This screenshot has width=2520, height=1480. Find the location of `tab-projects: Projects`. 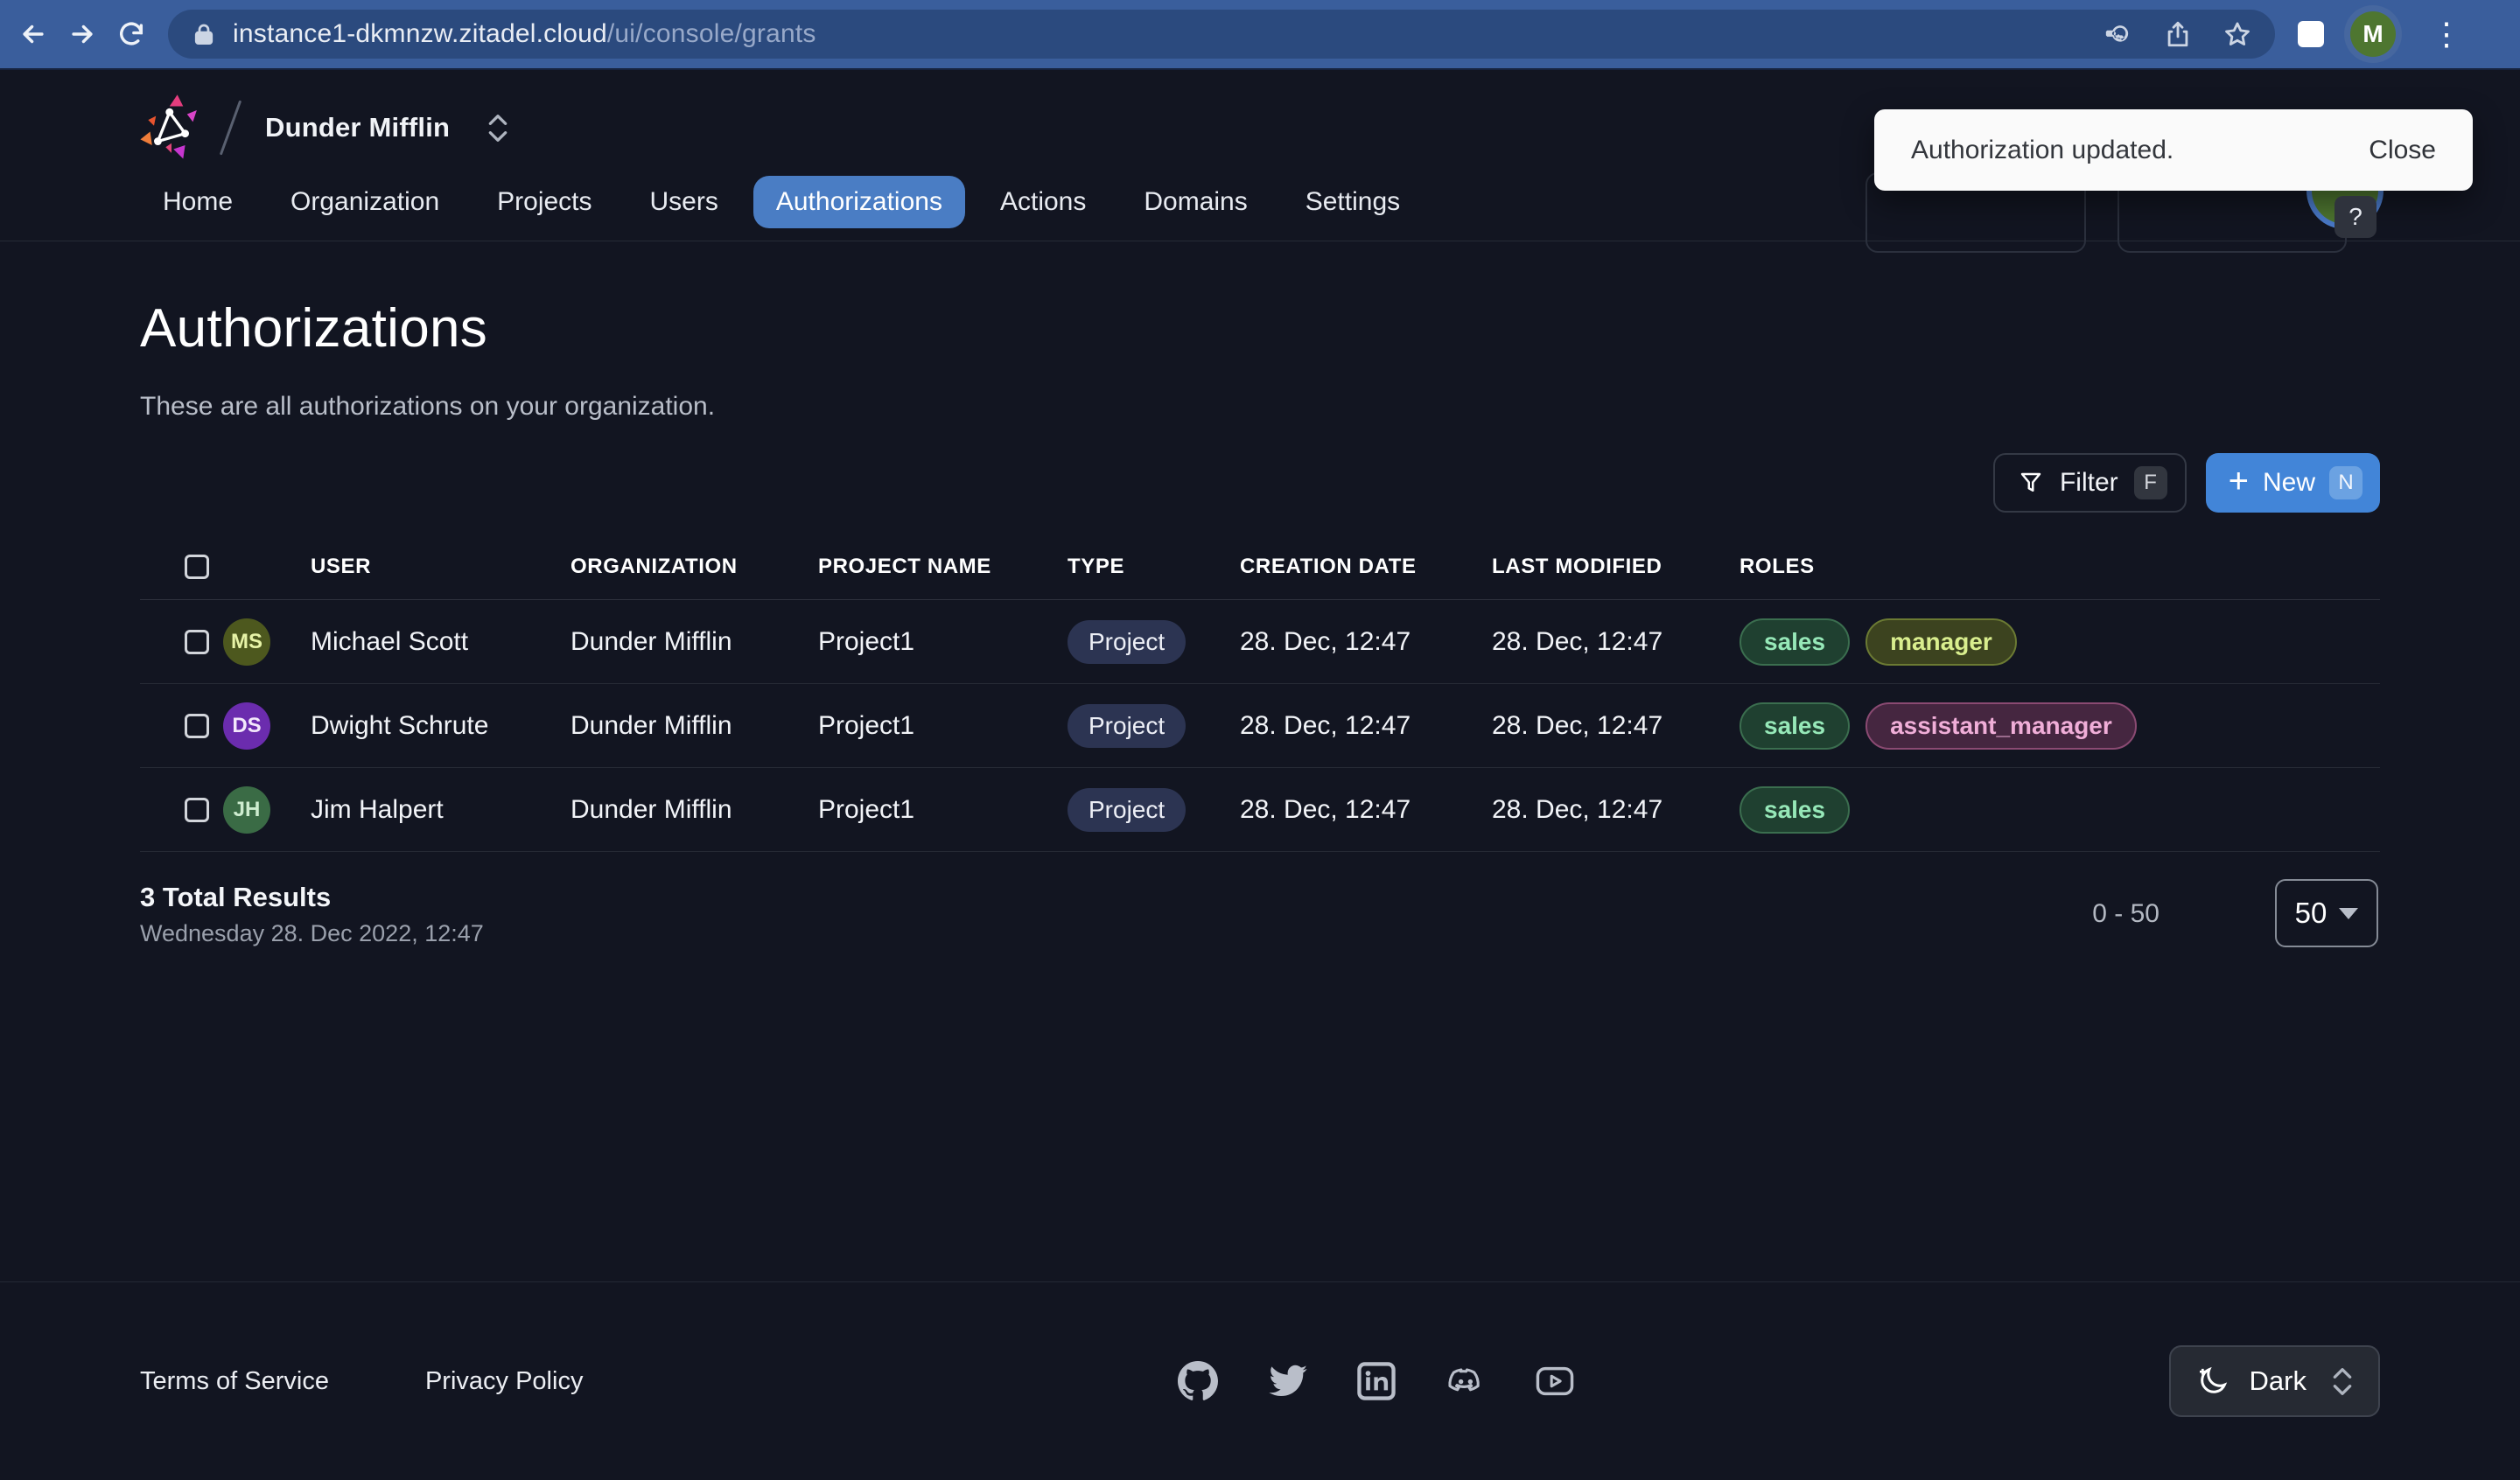

tab-projects: Projects is located at coordinates (544, 202).